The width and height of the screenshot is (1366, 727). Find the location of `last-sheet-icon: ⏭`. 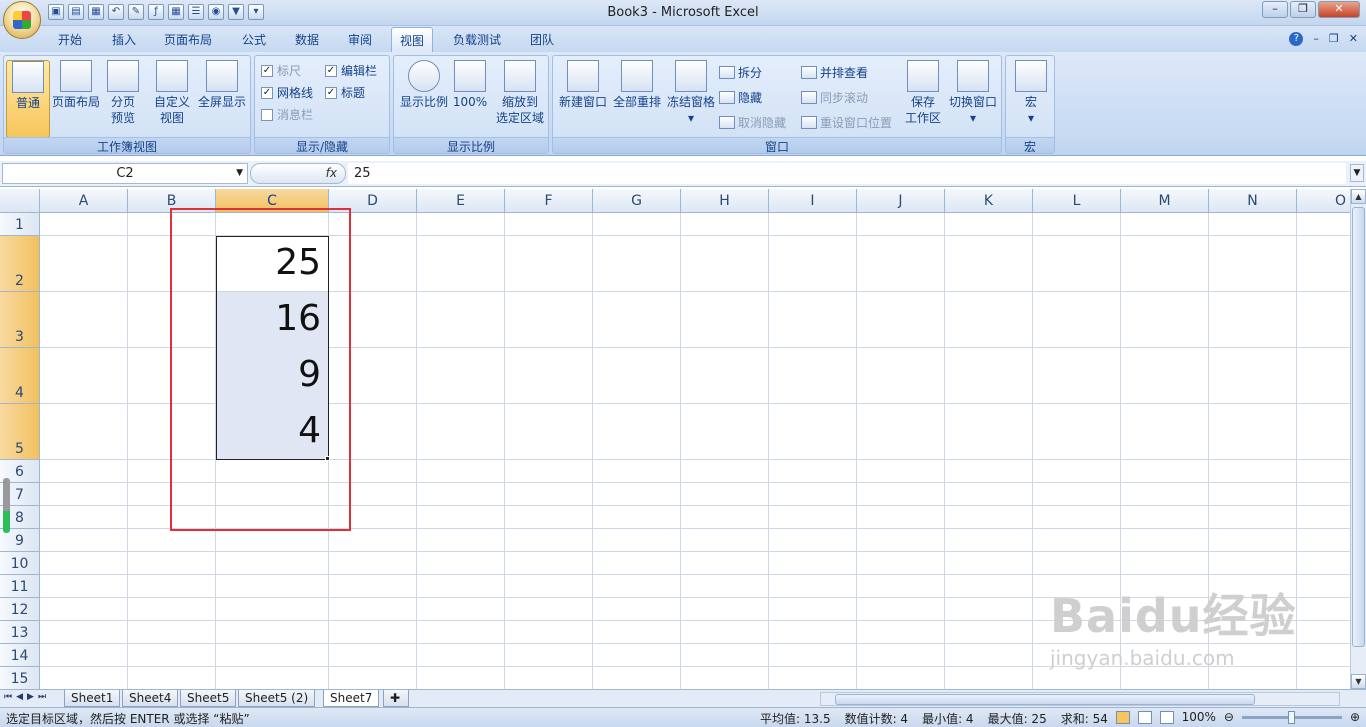

last-sheet-icon: ⏭ is located at coordinates (42, 697).